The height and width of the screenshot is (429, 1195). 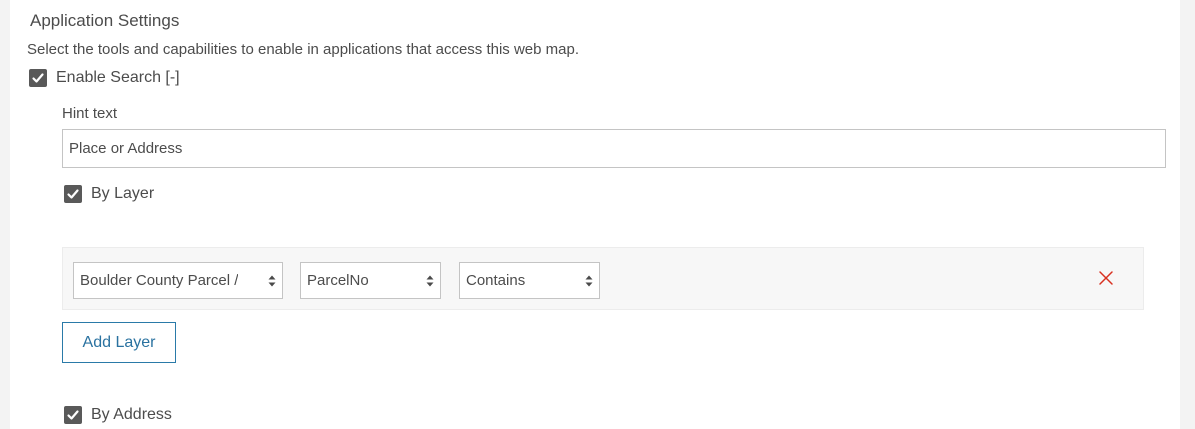 I want to click on operator-select: Contains, so click(x=529, y=280).